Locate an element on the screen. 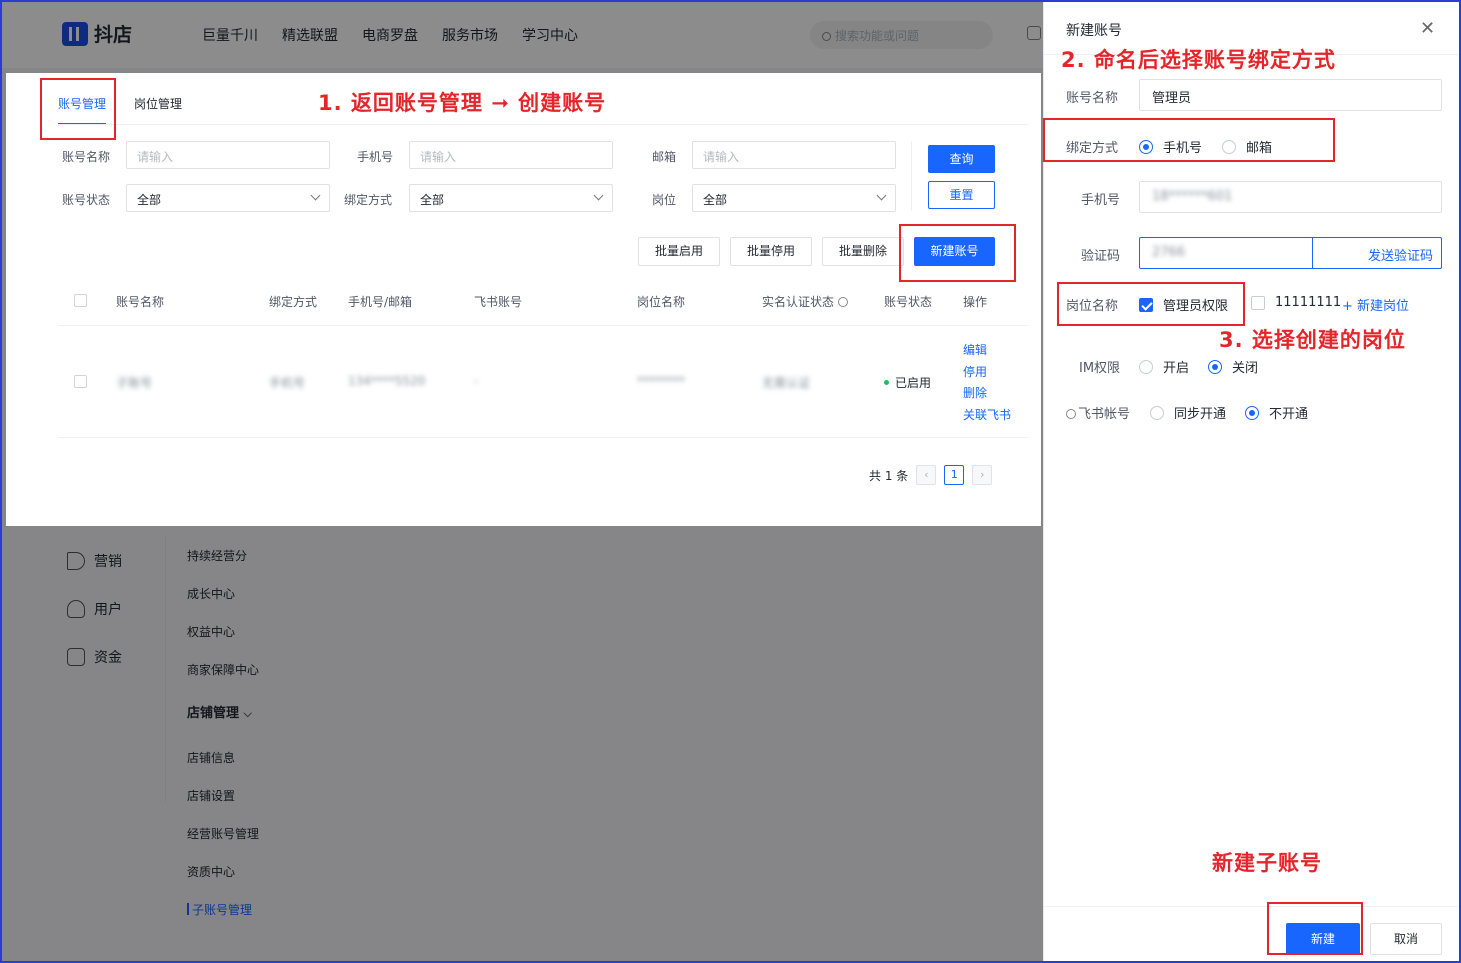 The width and height of the screenshot is (1461, 963). filter-email-input: 请输入 is located at coordinates (794, 155).